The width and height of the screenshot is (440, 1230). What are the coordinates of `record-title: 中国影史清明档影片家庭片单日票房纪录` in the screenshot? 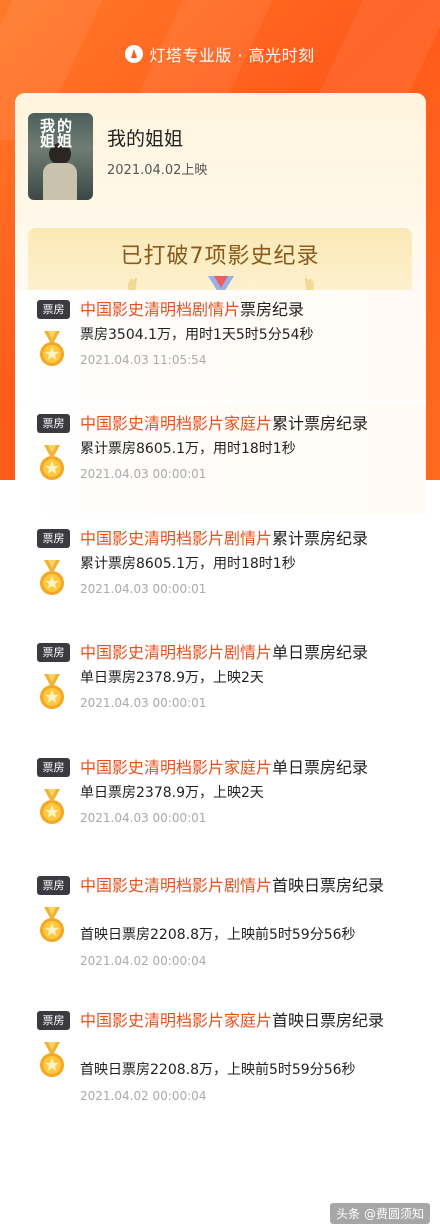 It's located at (247, 768).